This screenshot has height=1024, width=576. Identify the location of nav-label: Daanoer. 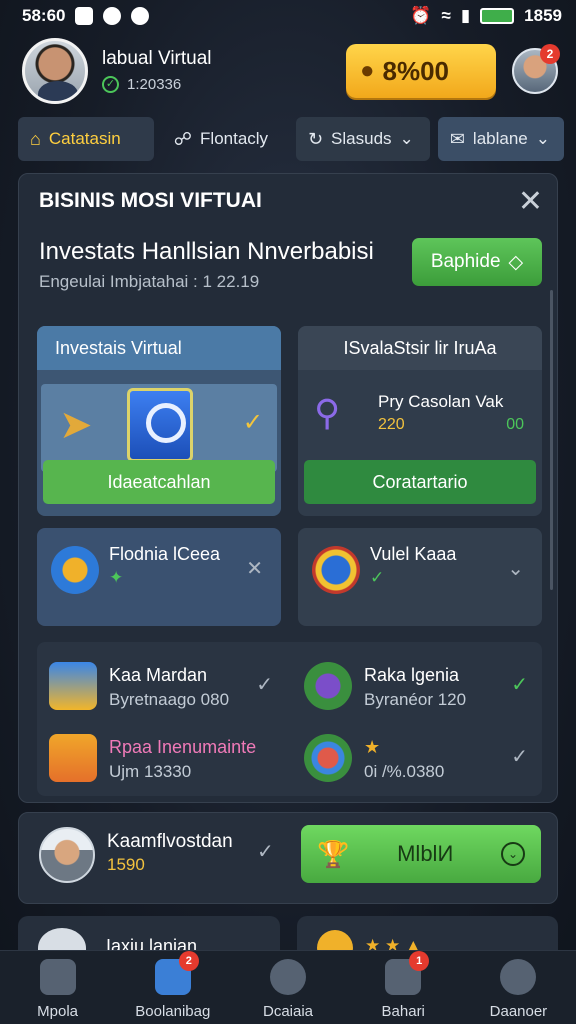
(518, 1011).